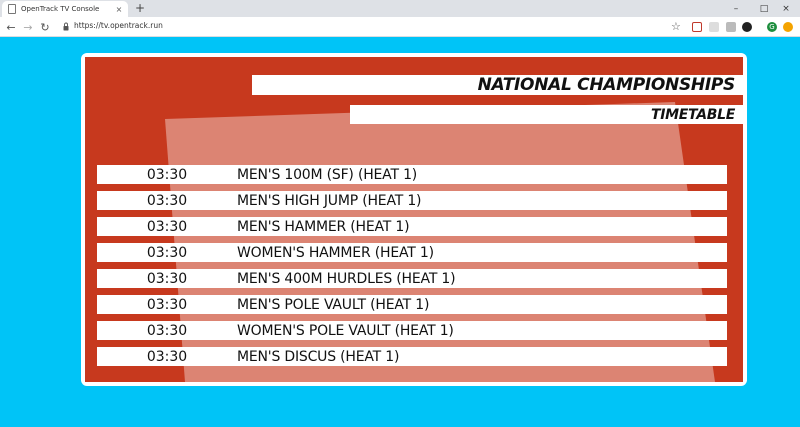  Describe the element at coordinates (327, 174) in the screenshot. I see `event-name: MEN'S 100M (SF) (HEAT 1)` at that location.